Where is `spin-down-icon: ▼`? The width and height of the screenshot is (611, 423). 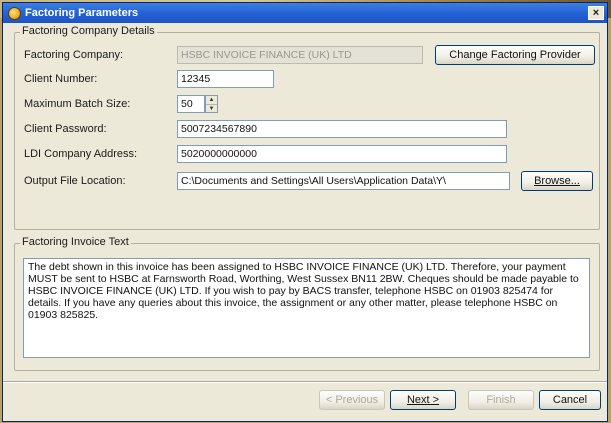
spin-down-icon: ▼ is located at coordinates (211, 108).